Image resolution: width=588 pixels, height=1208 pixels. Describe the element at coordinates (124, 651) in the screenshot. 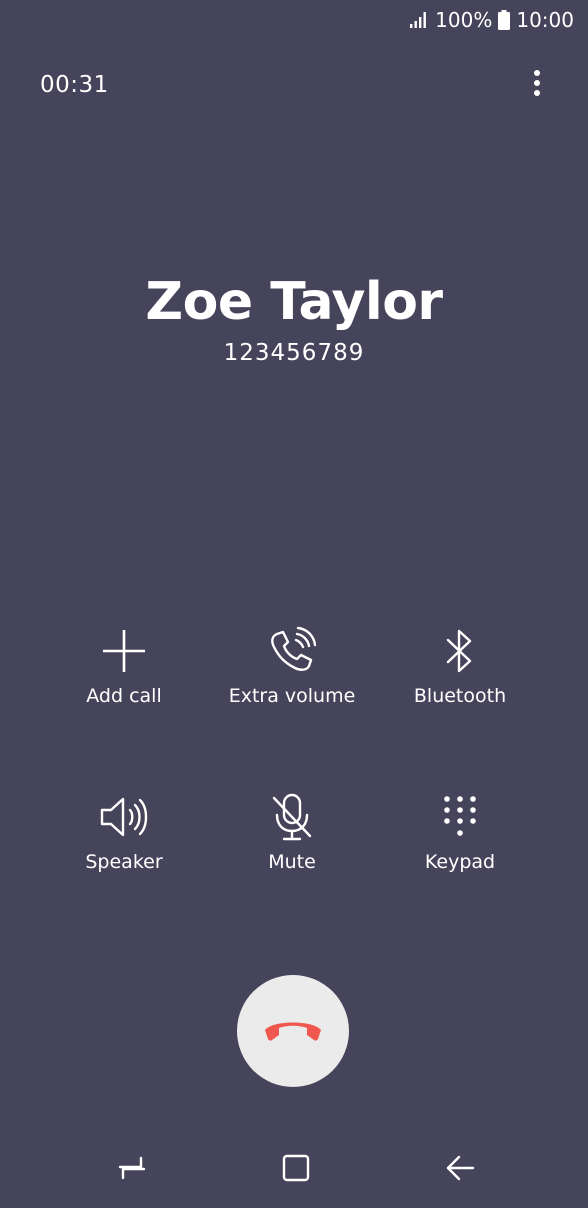

I see `plus-icon` at that location.